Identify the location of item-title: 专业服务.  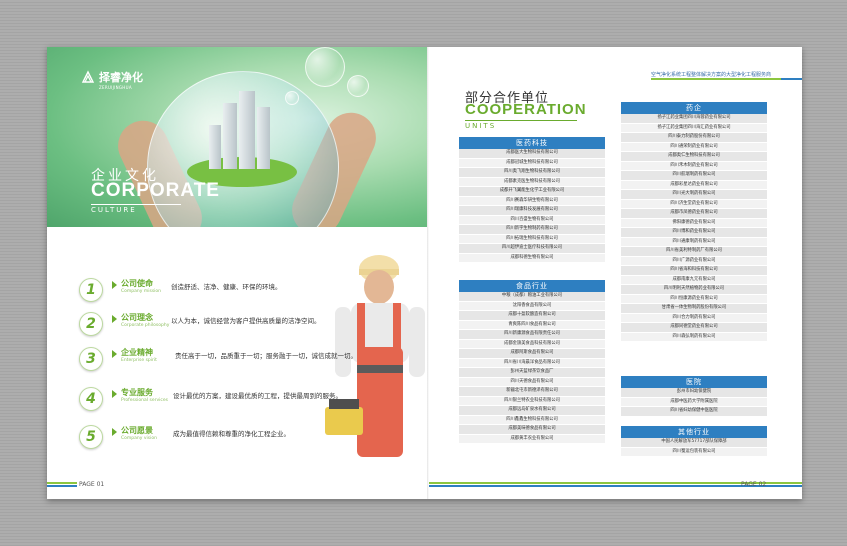
(137, 392).